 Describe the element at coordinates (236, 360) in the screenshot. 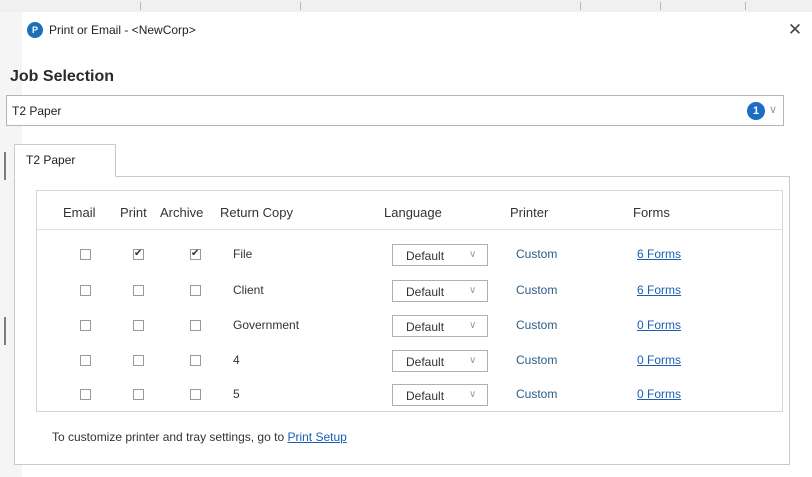

I see `return-copy-label: 4` at that location.